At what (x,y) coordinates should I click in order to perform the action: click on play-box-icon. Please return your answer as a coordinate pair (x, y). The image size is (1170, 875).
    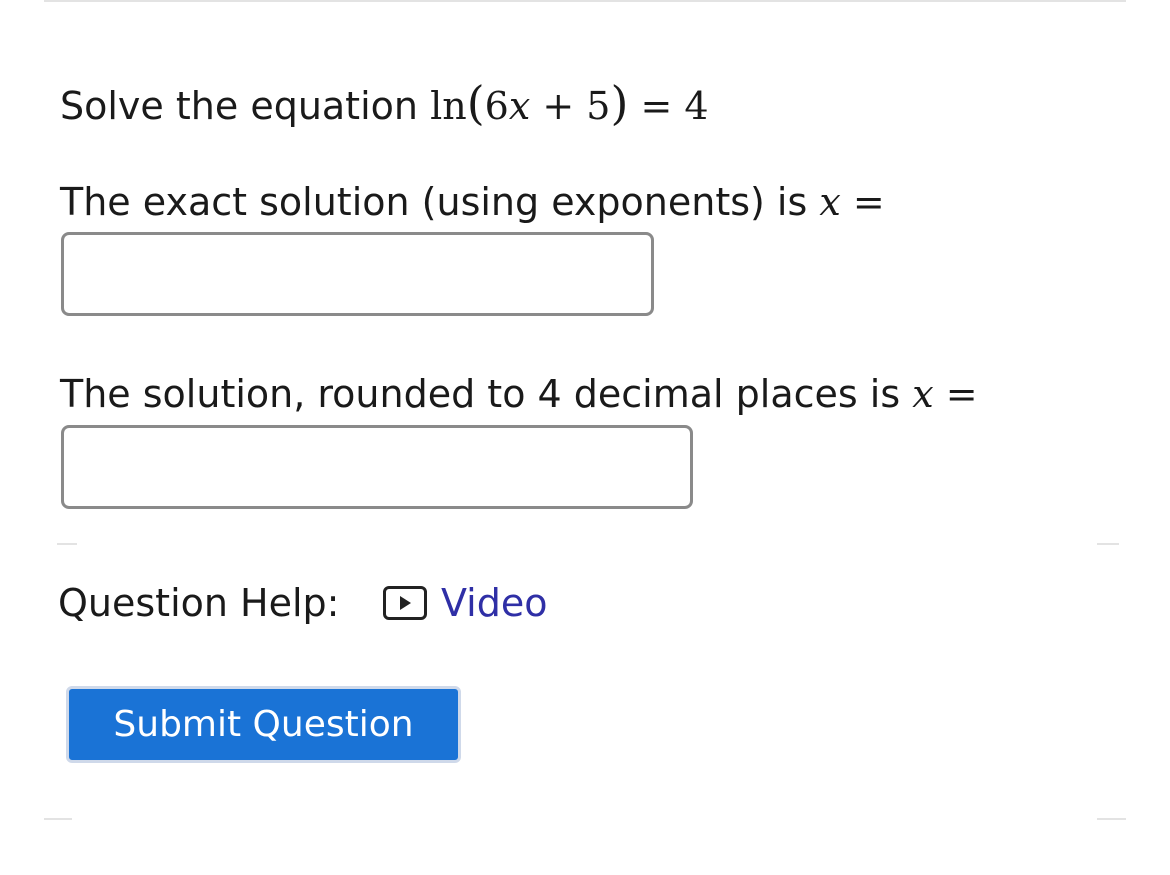
    Looking at the image, I should click on (405, 603).